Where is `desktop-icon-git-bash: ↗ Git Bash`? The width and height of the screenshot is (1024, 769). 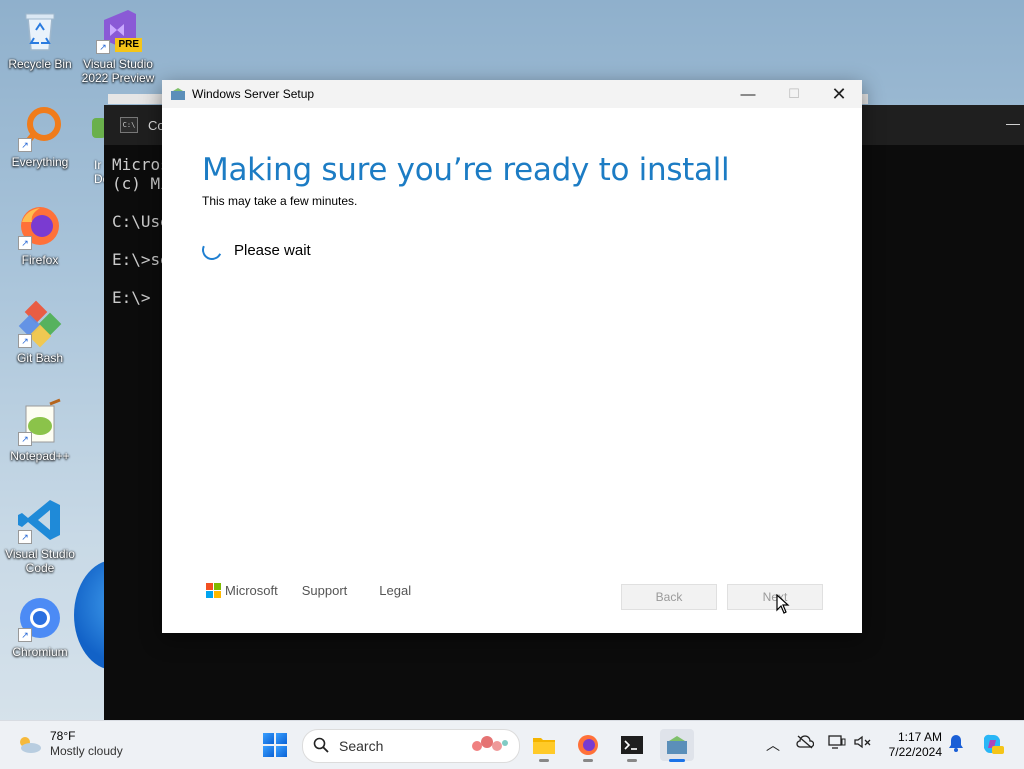 desktop-icon-git-bash: ↗ Git Bash is located at coordinates (40, 332).